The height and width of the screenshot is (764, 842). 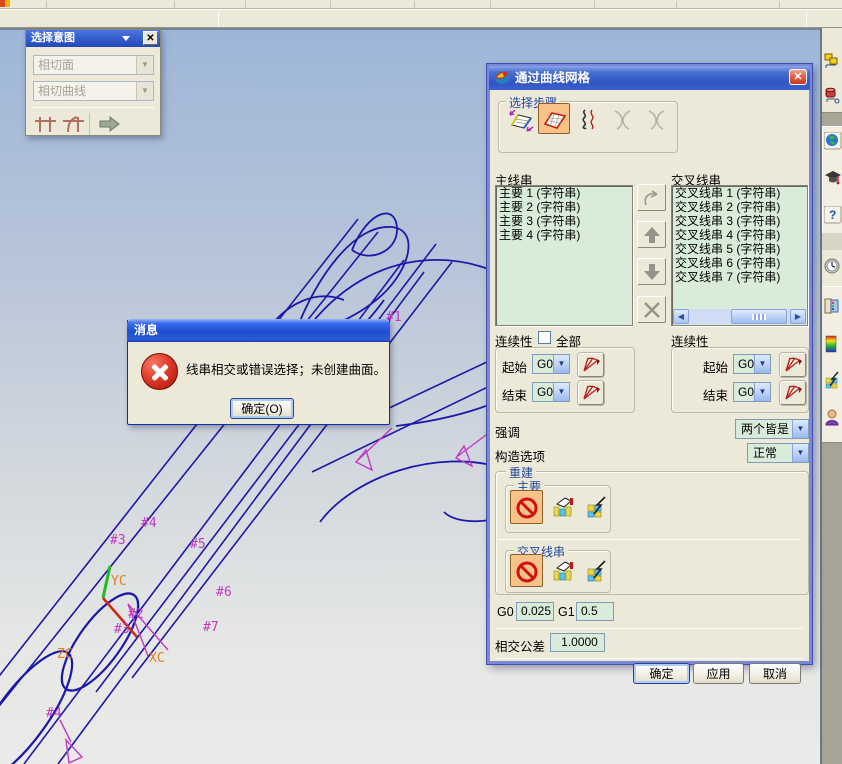 What do you see at coordinates (681, 316) in the screenshot?
I see `scroll-left-arrow: ◀` at bounding box center [681, 316].